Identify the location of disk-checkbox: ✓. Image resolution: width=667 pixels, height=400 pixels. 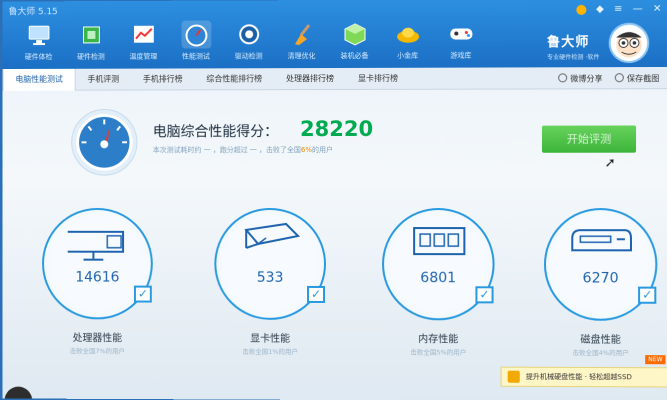
(647, 295).